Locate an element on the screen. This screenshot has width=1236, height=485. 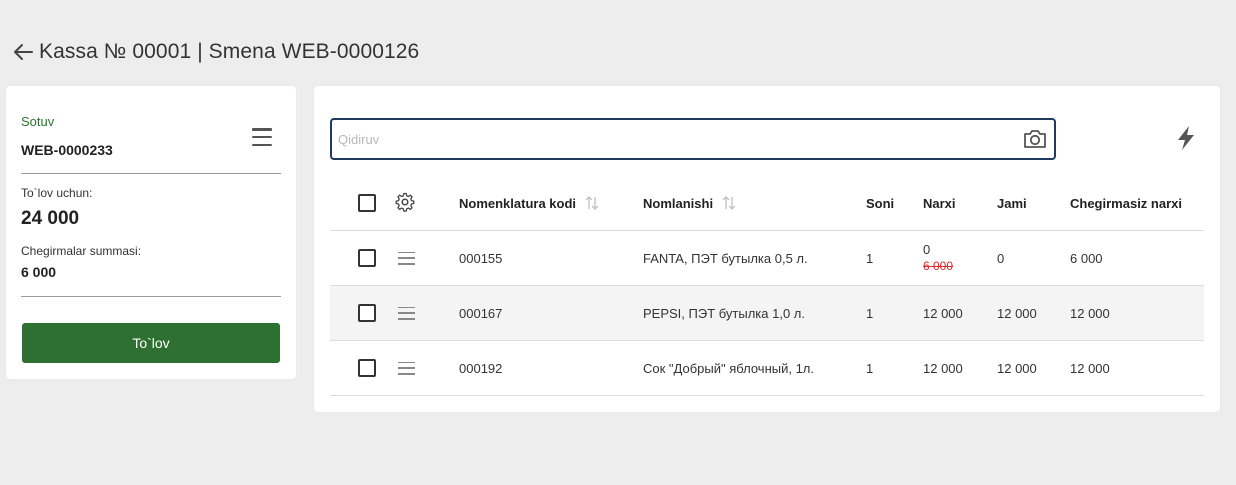
discount-label: Chegirmalar summasi: is located at coordinates (81, 251).